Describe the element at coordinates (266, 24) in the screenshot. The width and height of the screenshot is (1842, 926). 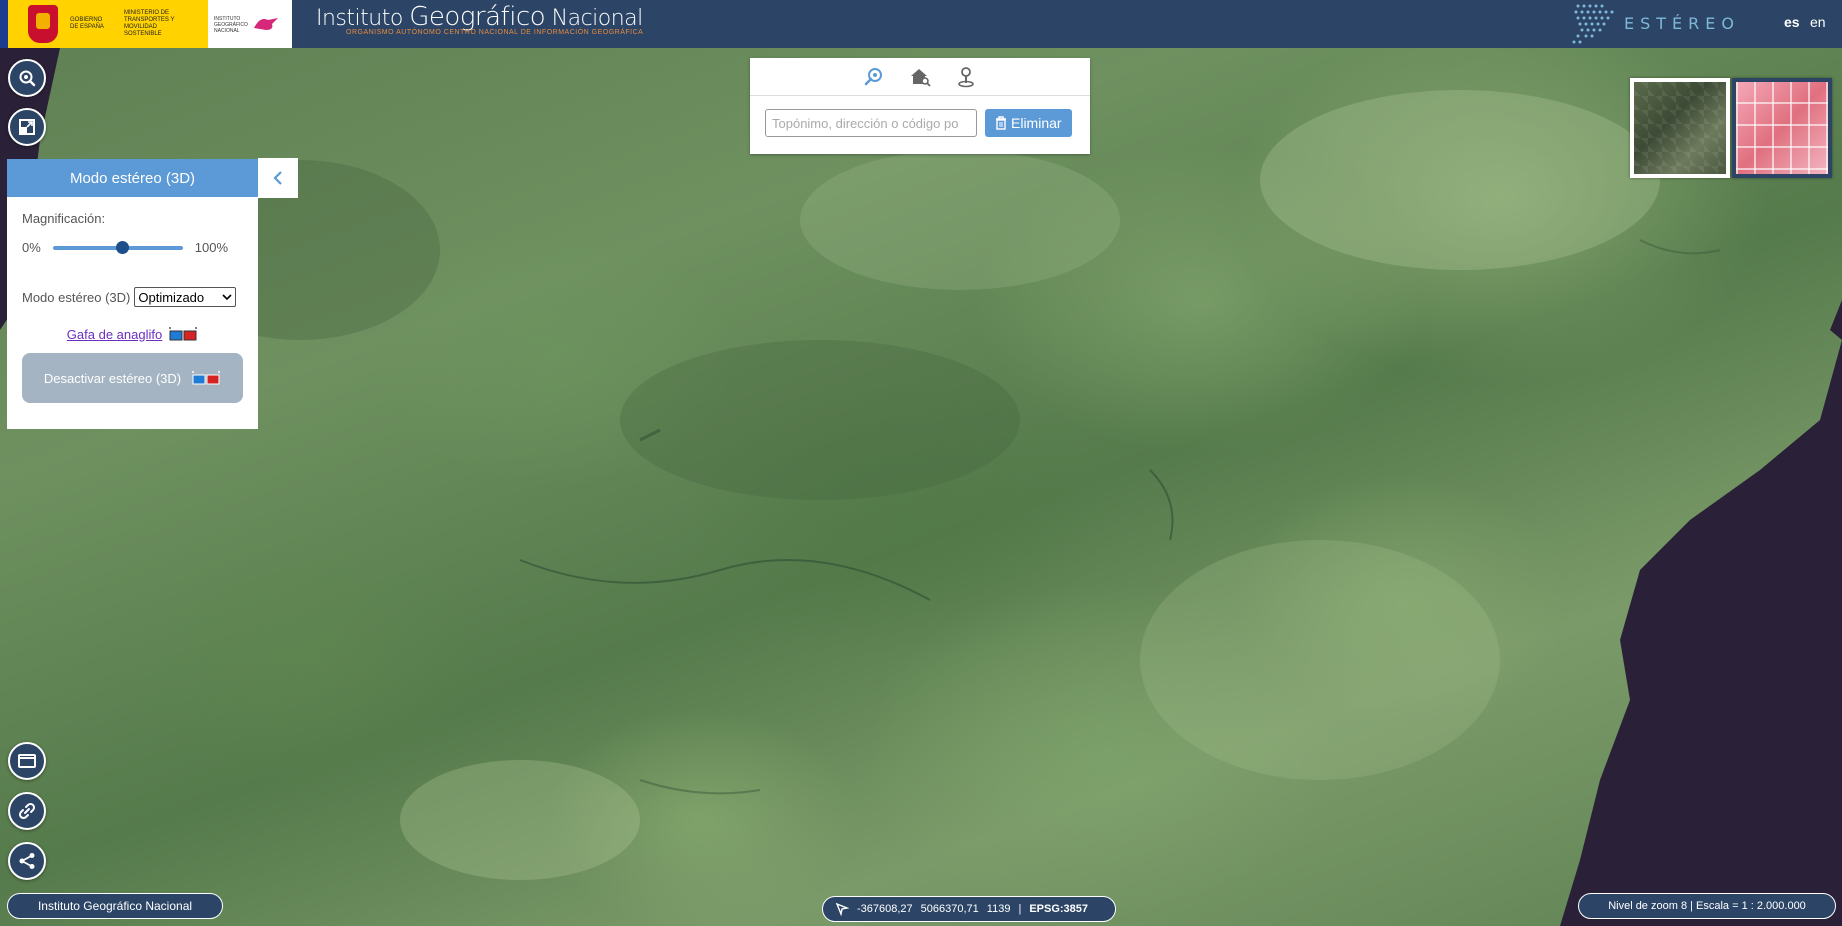
I see `ign-bird-icon` at that location.